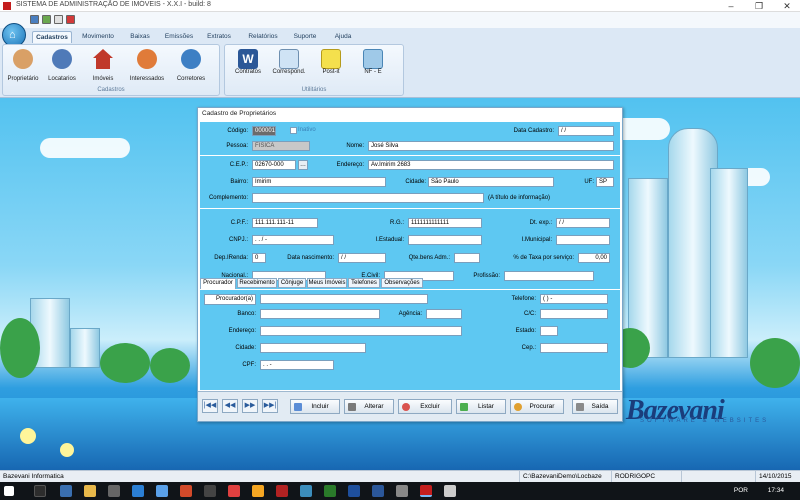 Image resolution: width=800 pixels, height=500 pixels. What do you see at coordinates (248, 67) in the screenshot?
I see `contratos-button: W Contratos` at bounding box center [248, 67].